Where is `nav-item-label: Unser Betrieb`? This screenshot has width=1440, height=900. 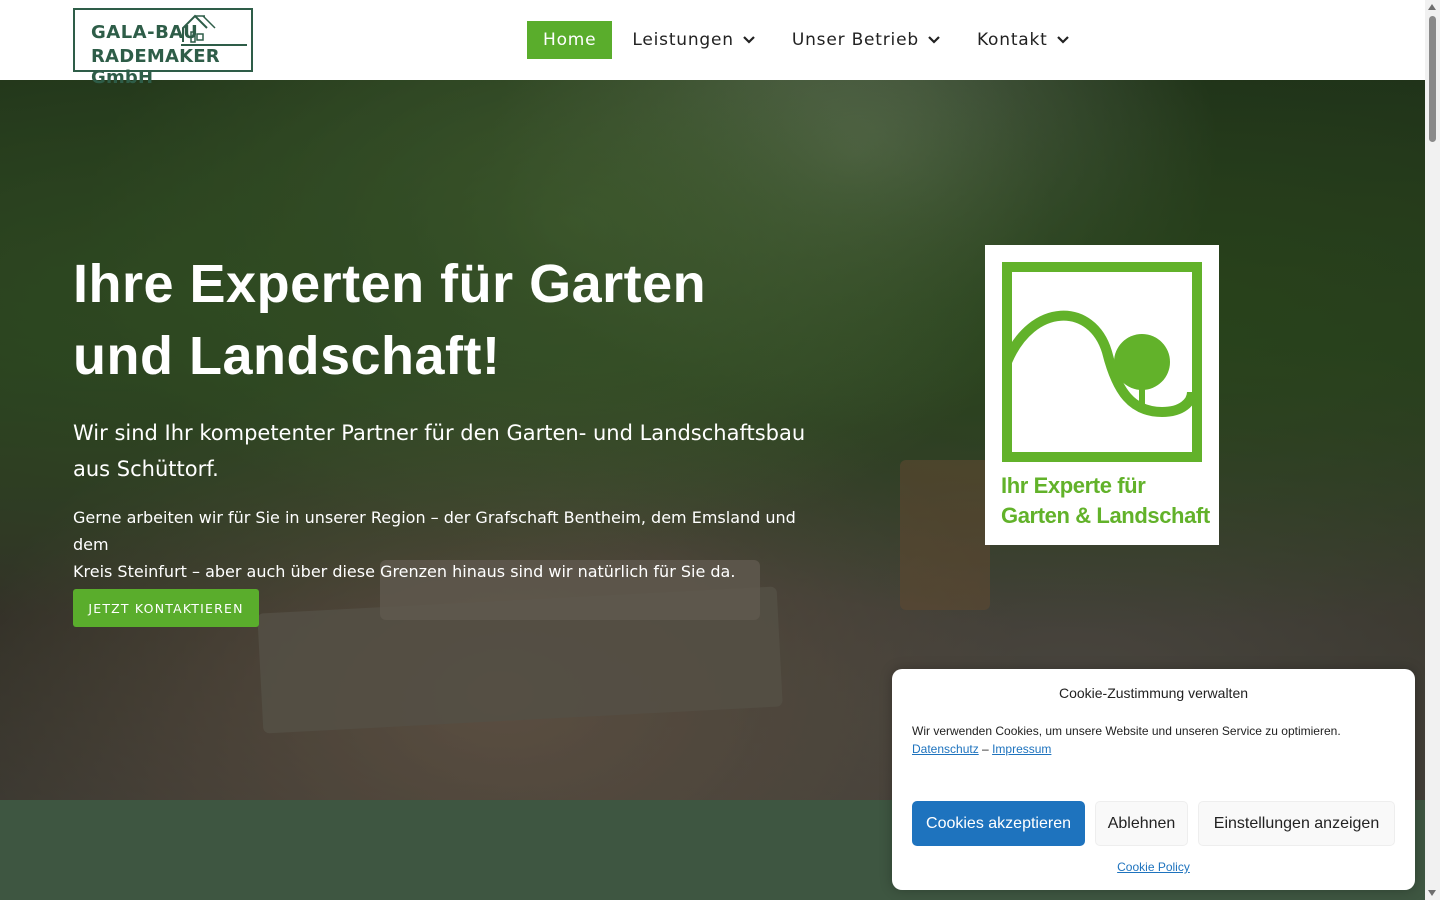 nav-item-label: Unser Betrieb is located at coordinates (855, 40).